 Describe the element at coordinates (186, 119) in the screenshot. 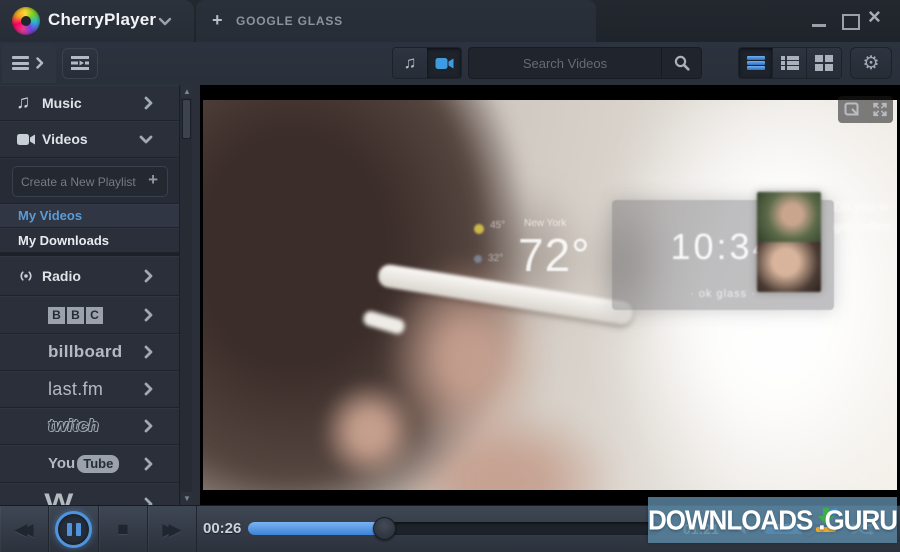

I see `scrollbar-thumb` at that location.